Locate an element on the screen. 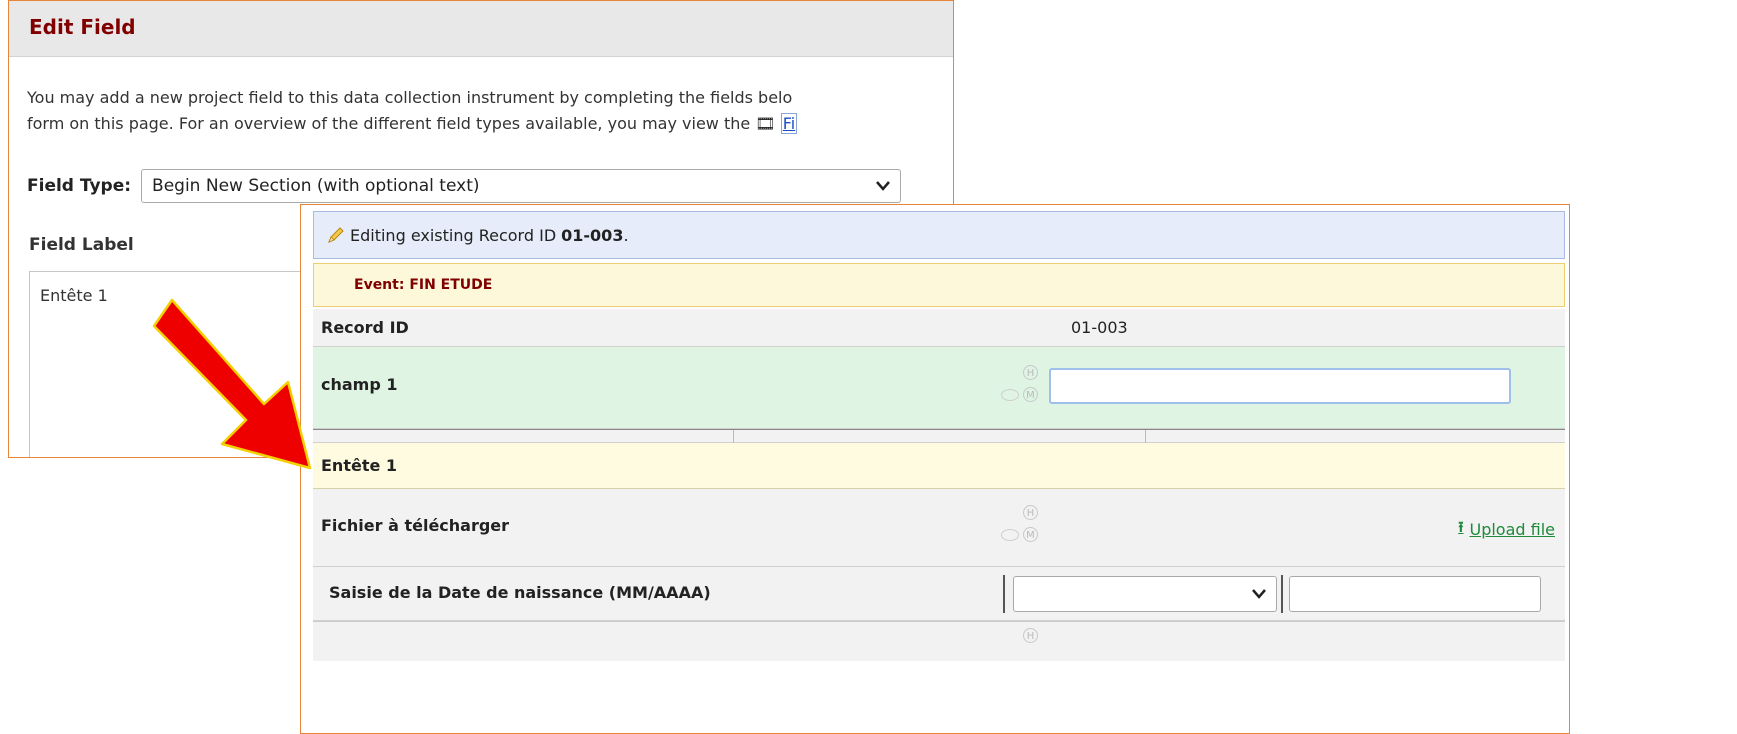 The width and height of the screenshot is (1737, 734). section-header-label: Entête 1 is located at coordinates (359, 465).